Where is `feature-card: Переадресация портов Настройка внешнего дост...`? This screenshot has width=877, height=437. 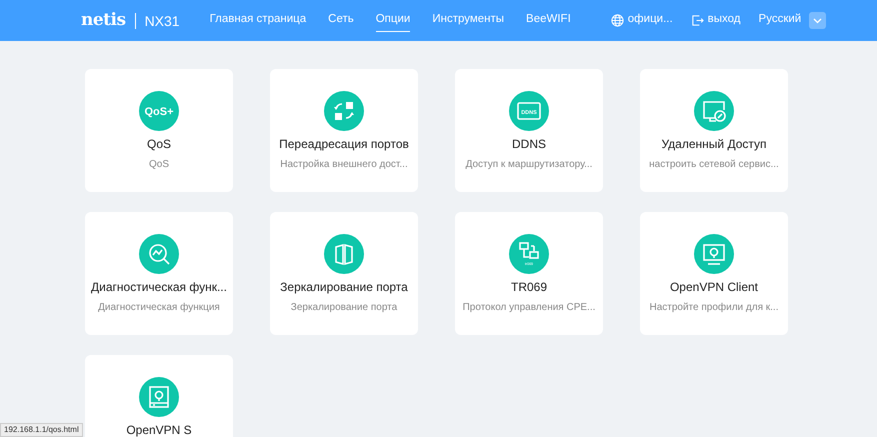 feature-card: Переадресация портов Настройка внешнего дост... is located at coordinates (344, 130).